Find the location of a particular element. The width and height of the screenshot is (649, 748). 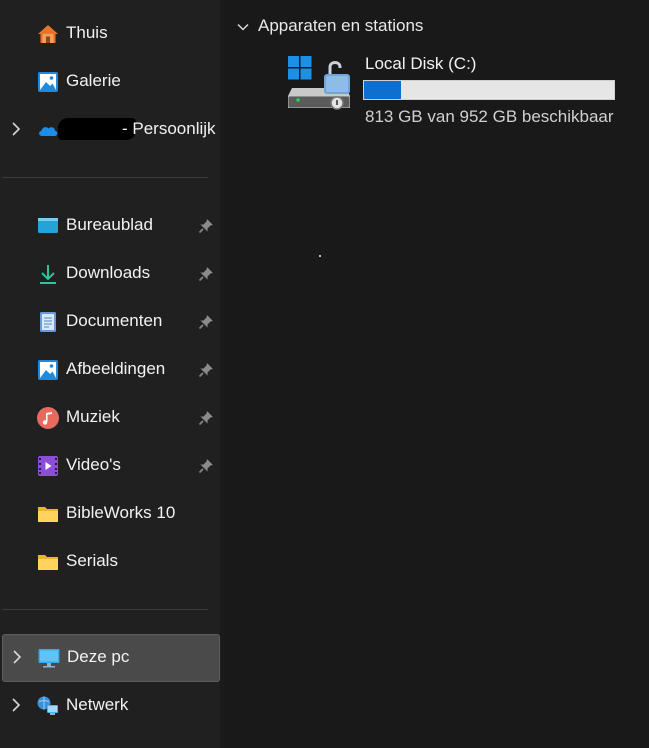

sidebar-item-thuis: Thuis is located at coordinates (111, 34).